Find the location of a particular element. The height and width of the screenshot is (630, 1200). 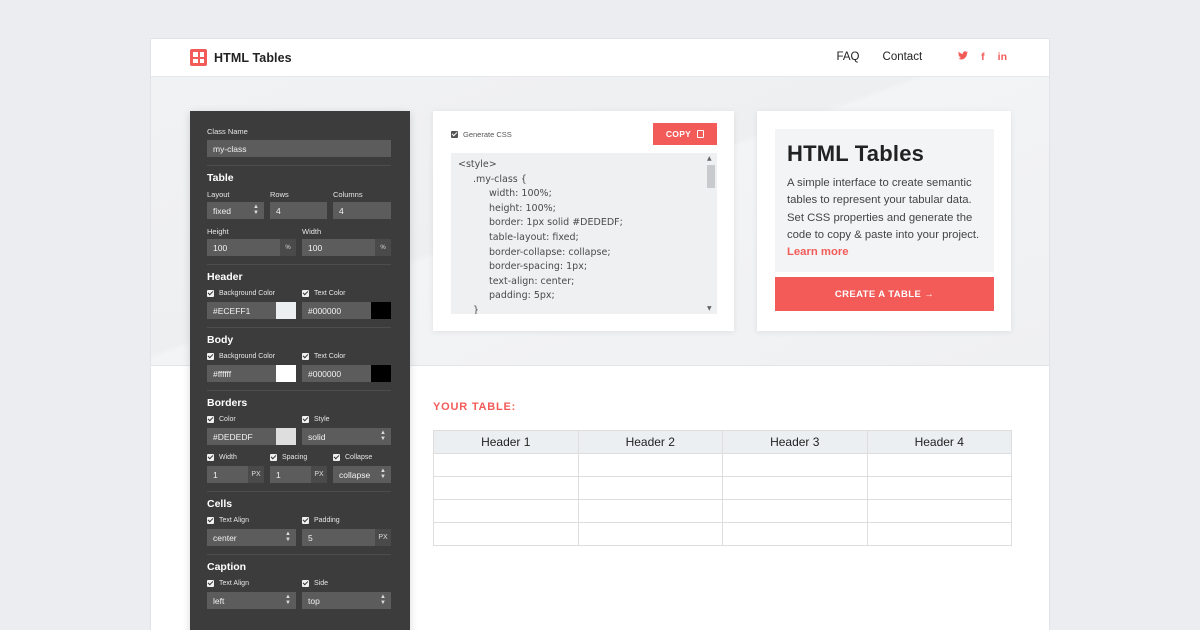

columns-input: 4 is located at coordinates (362, 210).